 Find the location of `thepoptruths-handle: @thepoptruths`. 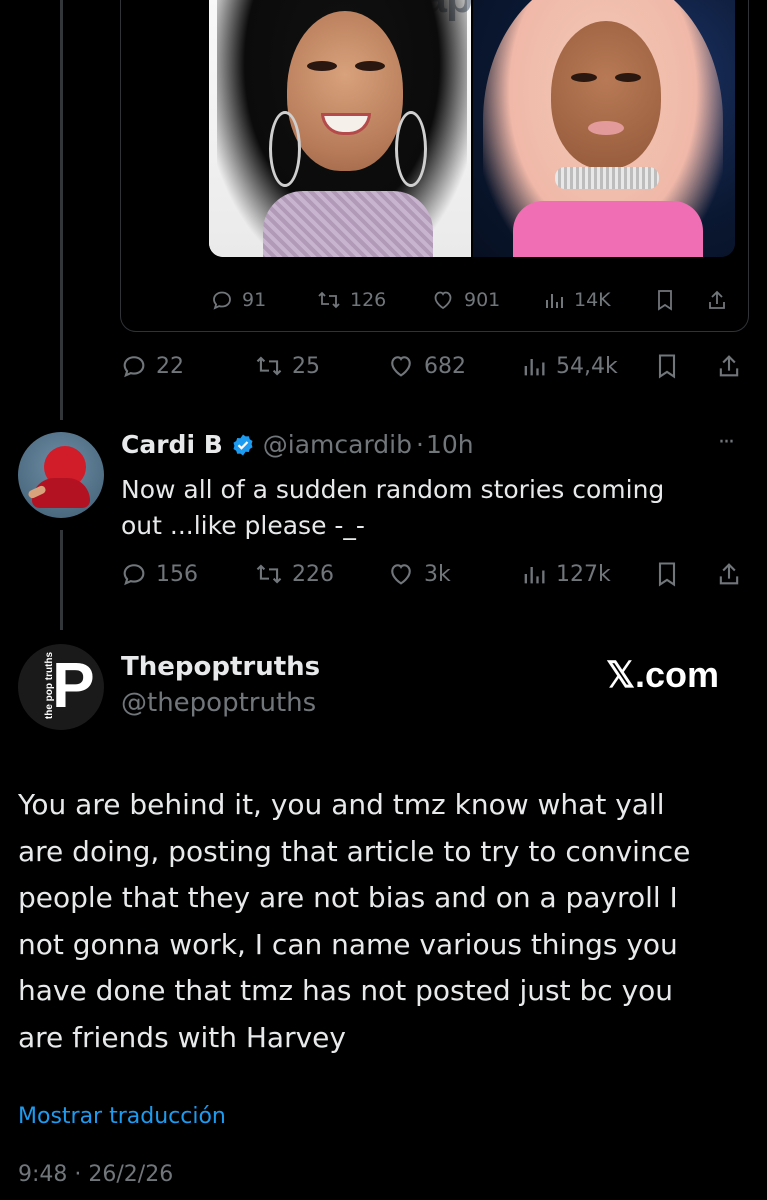

thepoptruths-handle: @thepoptruths is located at coordinates (218, 703).